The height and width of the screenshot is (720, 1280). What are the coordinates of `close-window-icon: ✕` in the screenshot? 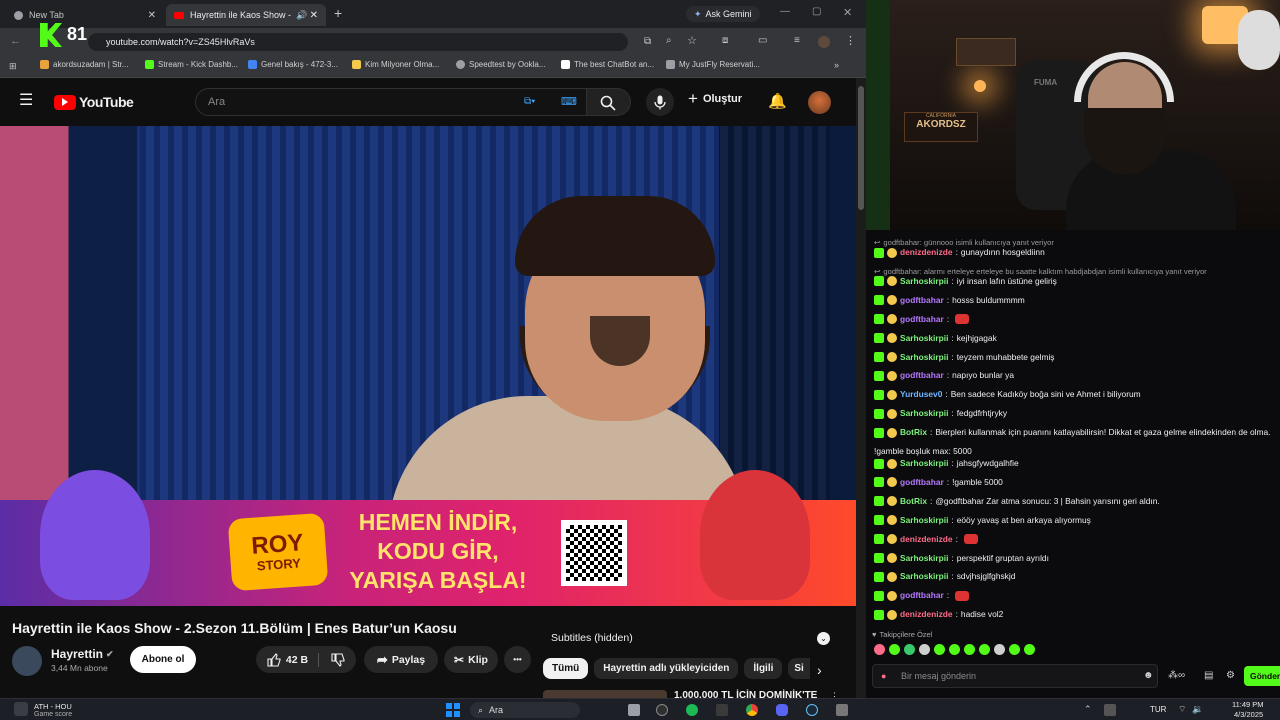 It's located at (847, 12).